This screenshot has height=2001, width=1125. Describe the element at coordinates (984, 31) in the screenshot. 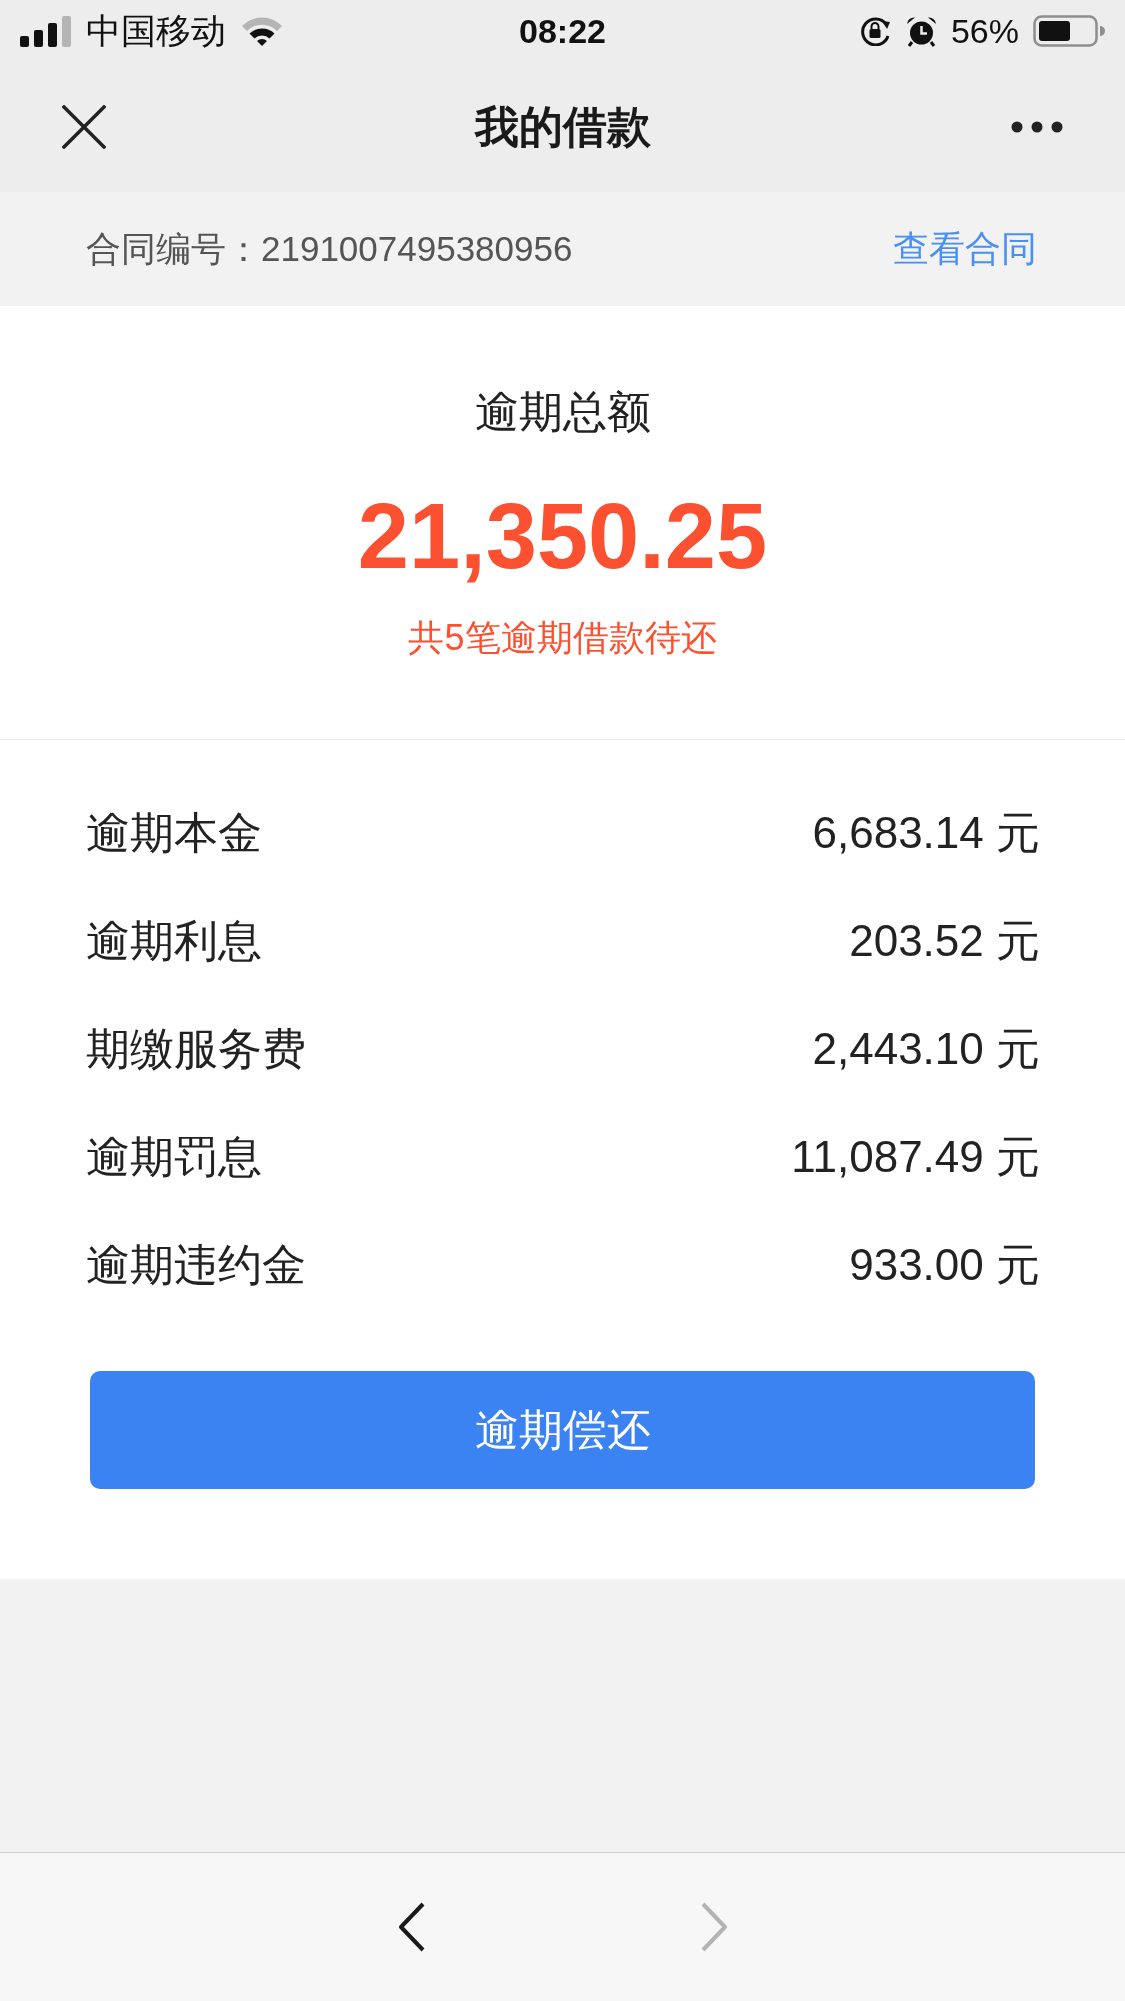

I see `battery-percent: 56%` at that location.